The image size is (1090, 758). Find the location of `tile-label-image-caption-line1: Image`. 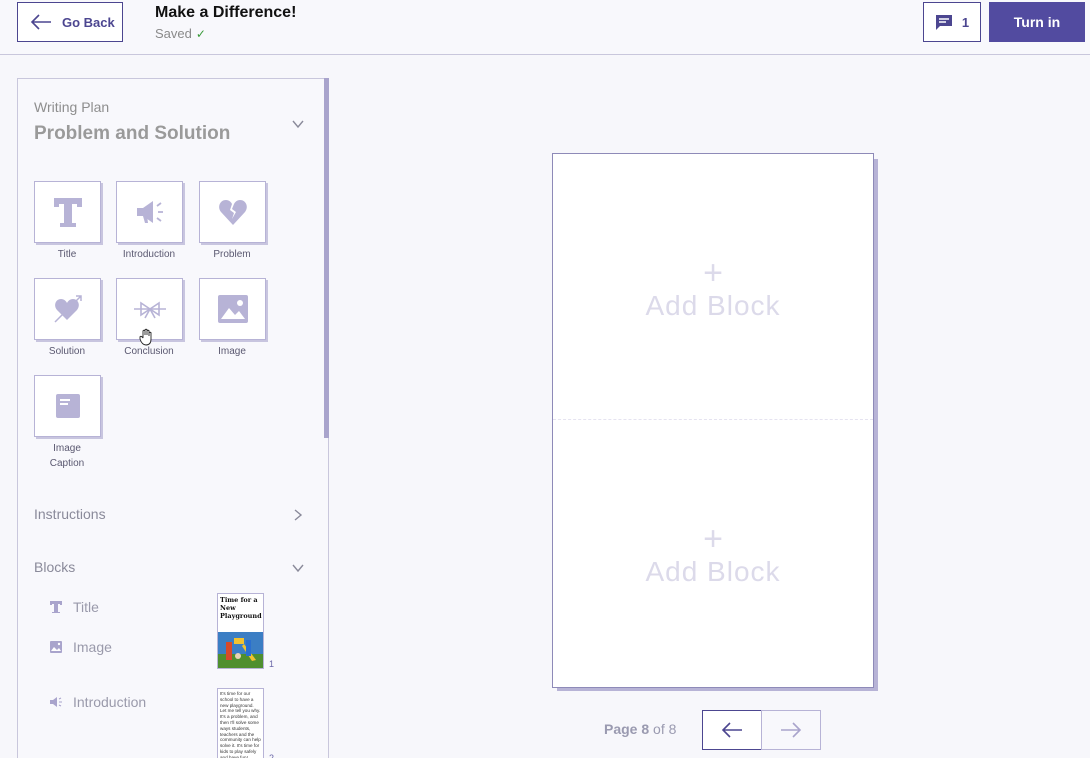

tile-label-image-caption-line1: Image is located at coordinates (67, 448).